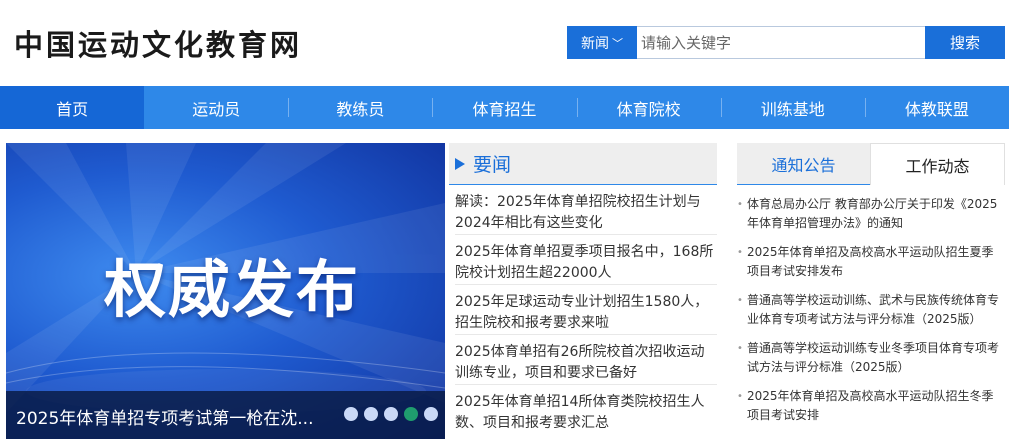 The width and height of the screenshot is (1009, 448). Describe the element at coordinates (232, 289) in the screenshot. I see `banner-headline: 权威发布` at that location.